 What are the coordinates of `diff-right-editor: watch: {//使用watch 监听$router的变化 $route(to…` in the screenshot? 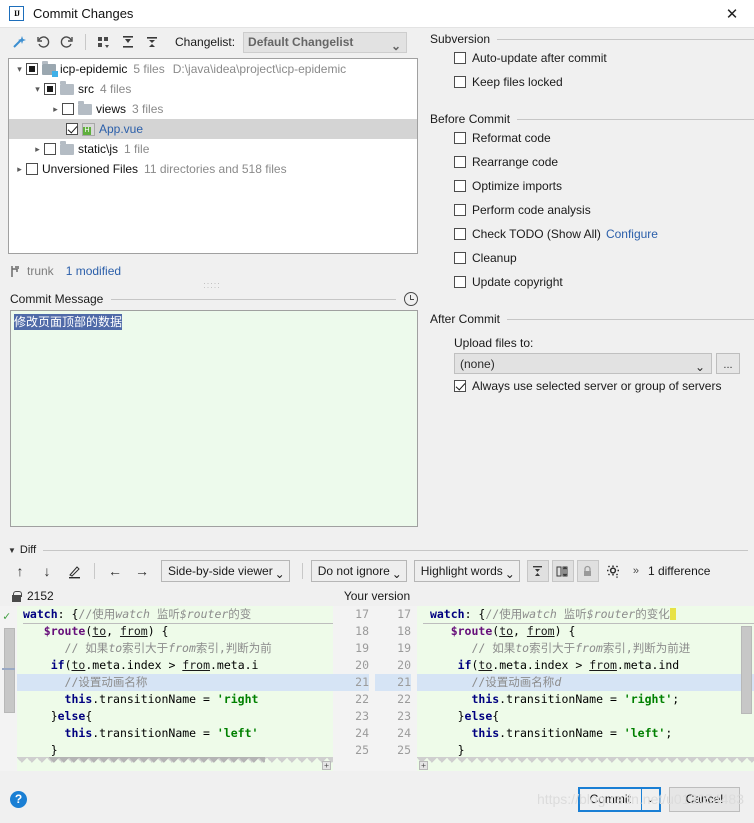 It's located at (585, 688).